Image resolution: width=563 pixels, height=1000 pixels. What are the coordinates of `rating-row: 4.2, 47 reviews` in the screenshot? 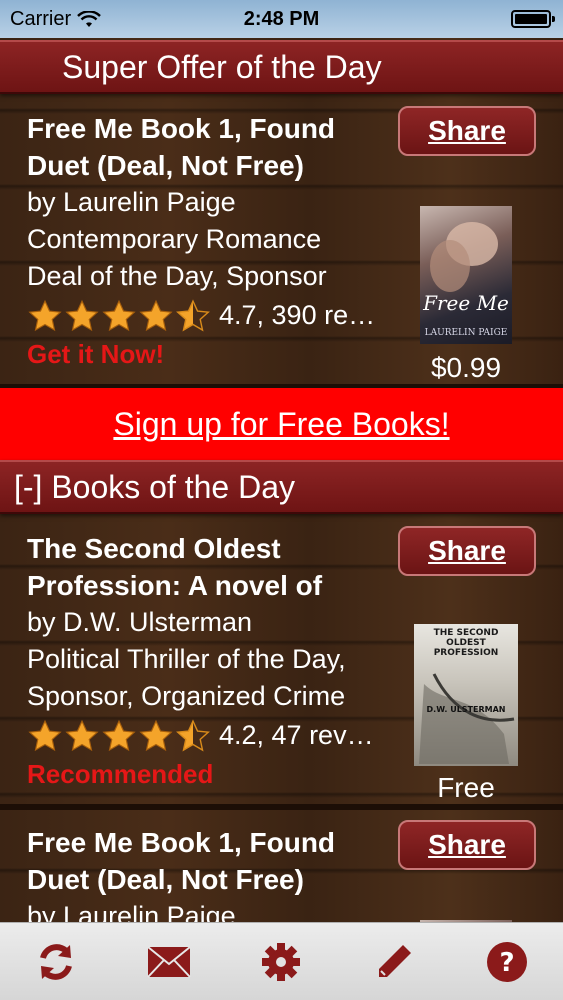 It's located at (207, 735).